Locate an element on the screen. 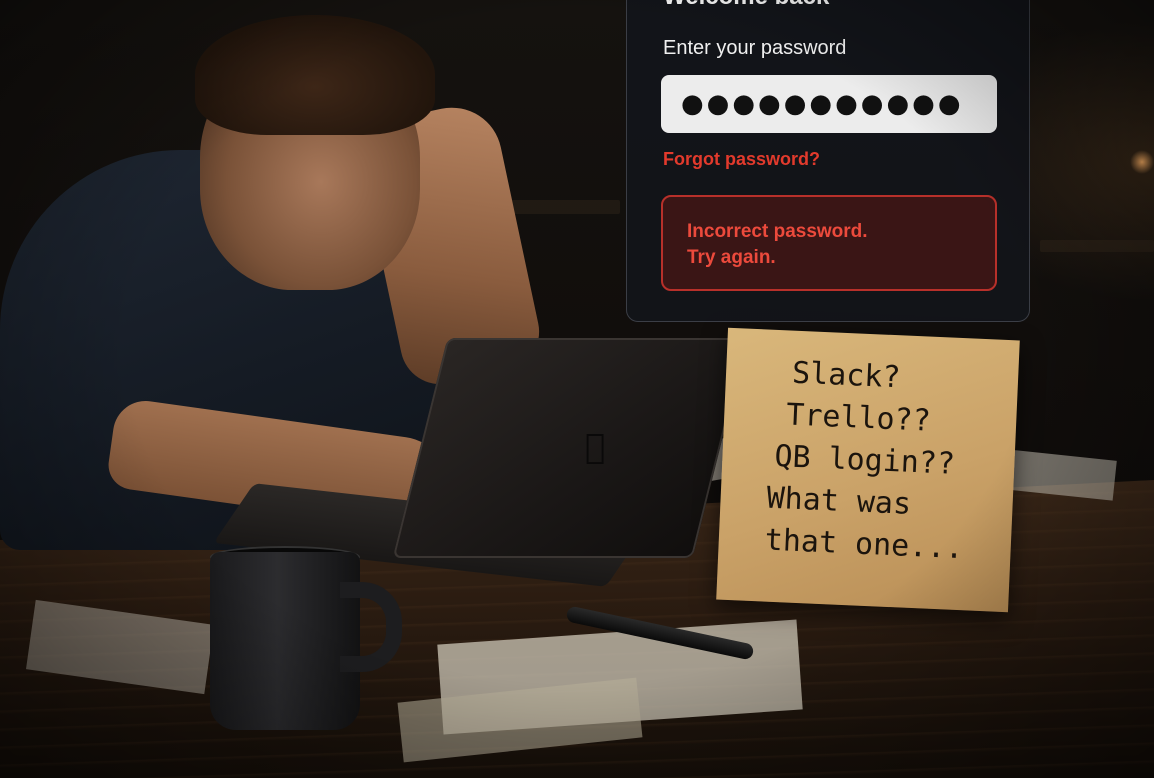 Image resolution: width=1154 pixels, height=778 pixels. error-message: Incorrect password. Try again. is located at coordinates (829, 243).